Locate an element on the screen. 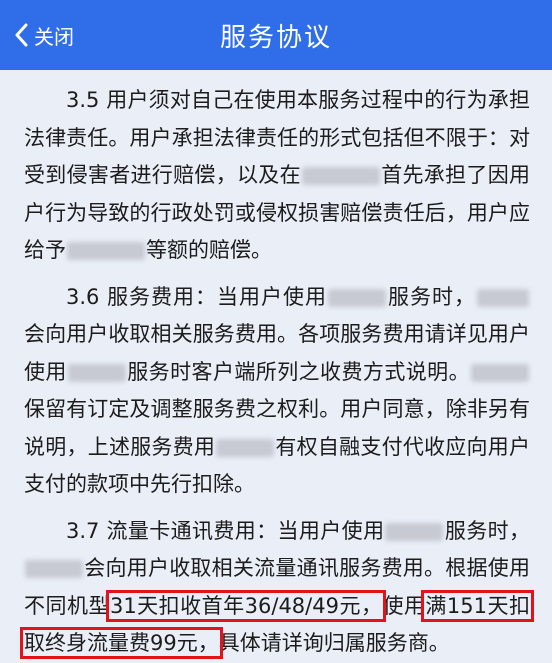 The width and height of the screenshot is (552, 663). clause-3-7-text-2: 服务时， is located at coordinates (487, 530).